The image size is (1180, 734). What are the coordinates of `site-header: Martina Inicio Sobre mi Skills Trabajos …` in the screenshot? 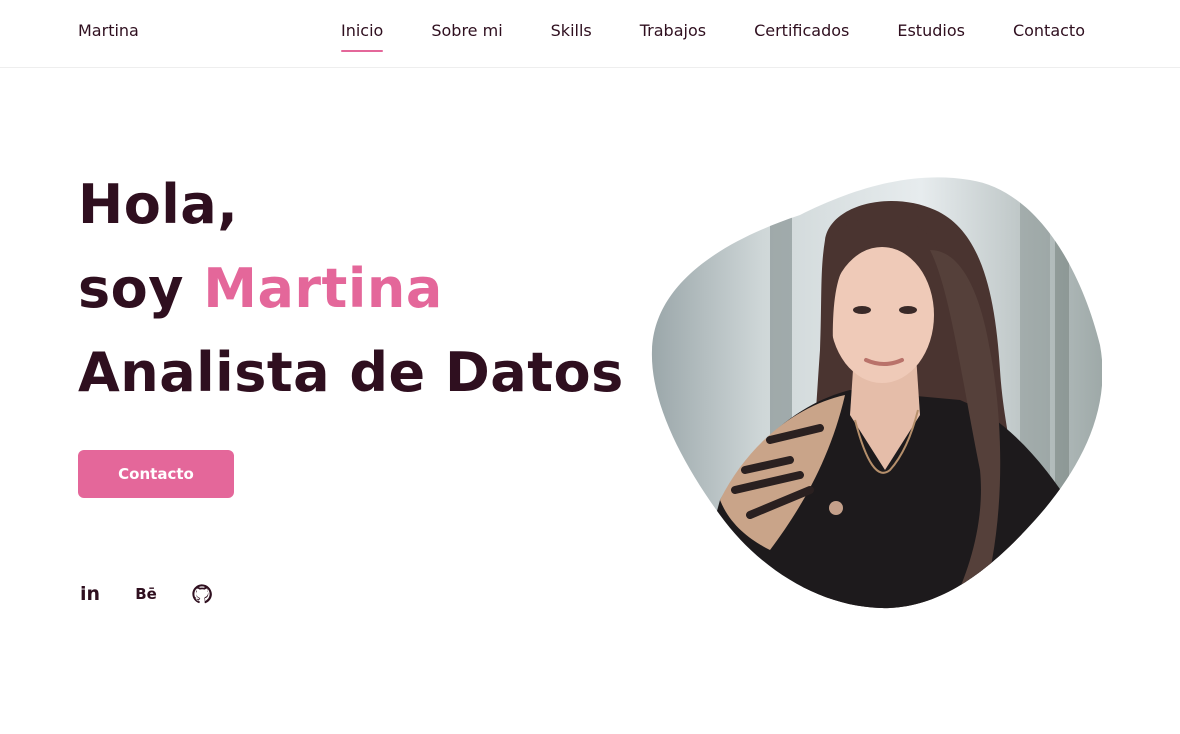 It's located at (590, 34).